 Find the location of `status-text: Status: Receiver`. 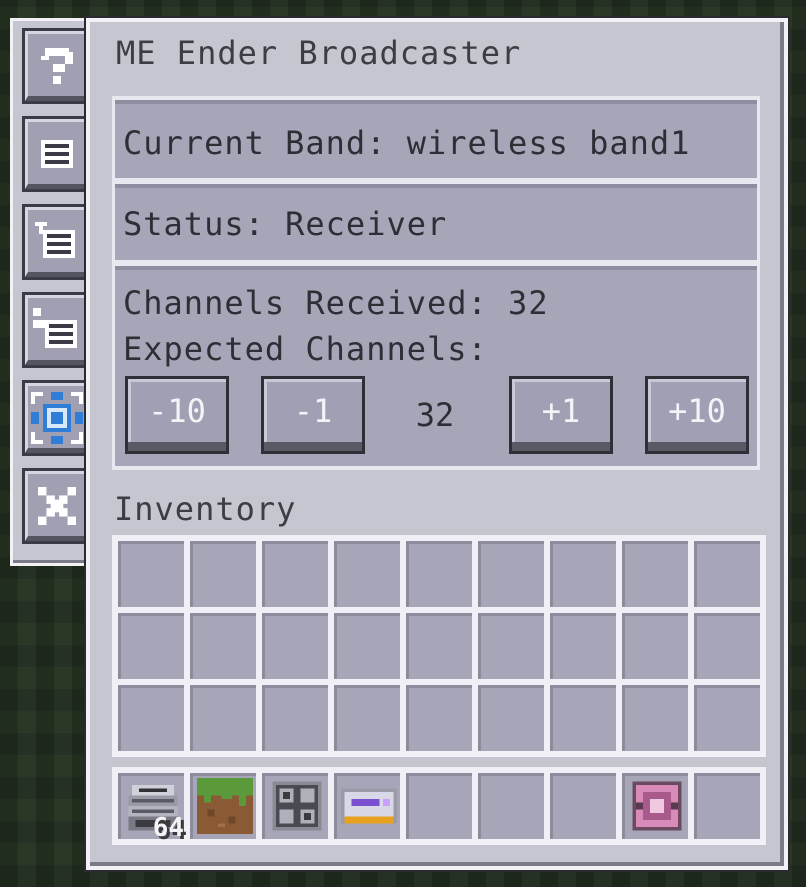

status-text: Status: Receiver is located at coordinates (436, 222).